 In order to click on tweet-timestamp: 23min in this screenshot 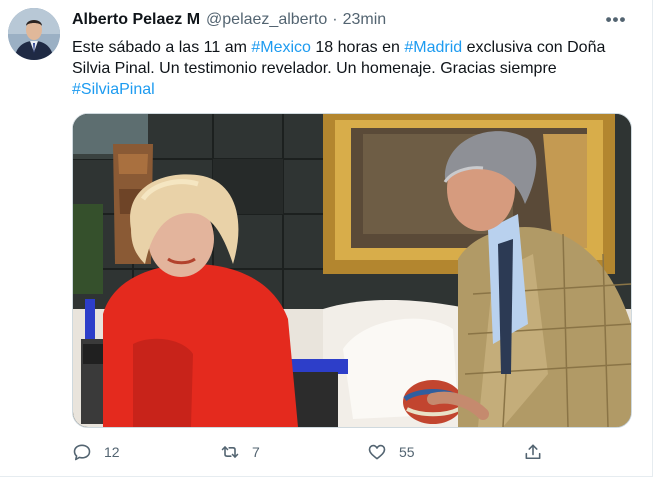, I will do `click(365, 20)`.